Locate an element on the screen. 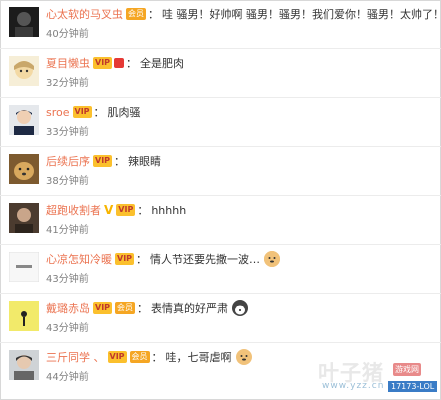 The image size is (441, 400). watermark-url: www.yzz.cn is located at coordinates (353, 386).